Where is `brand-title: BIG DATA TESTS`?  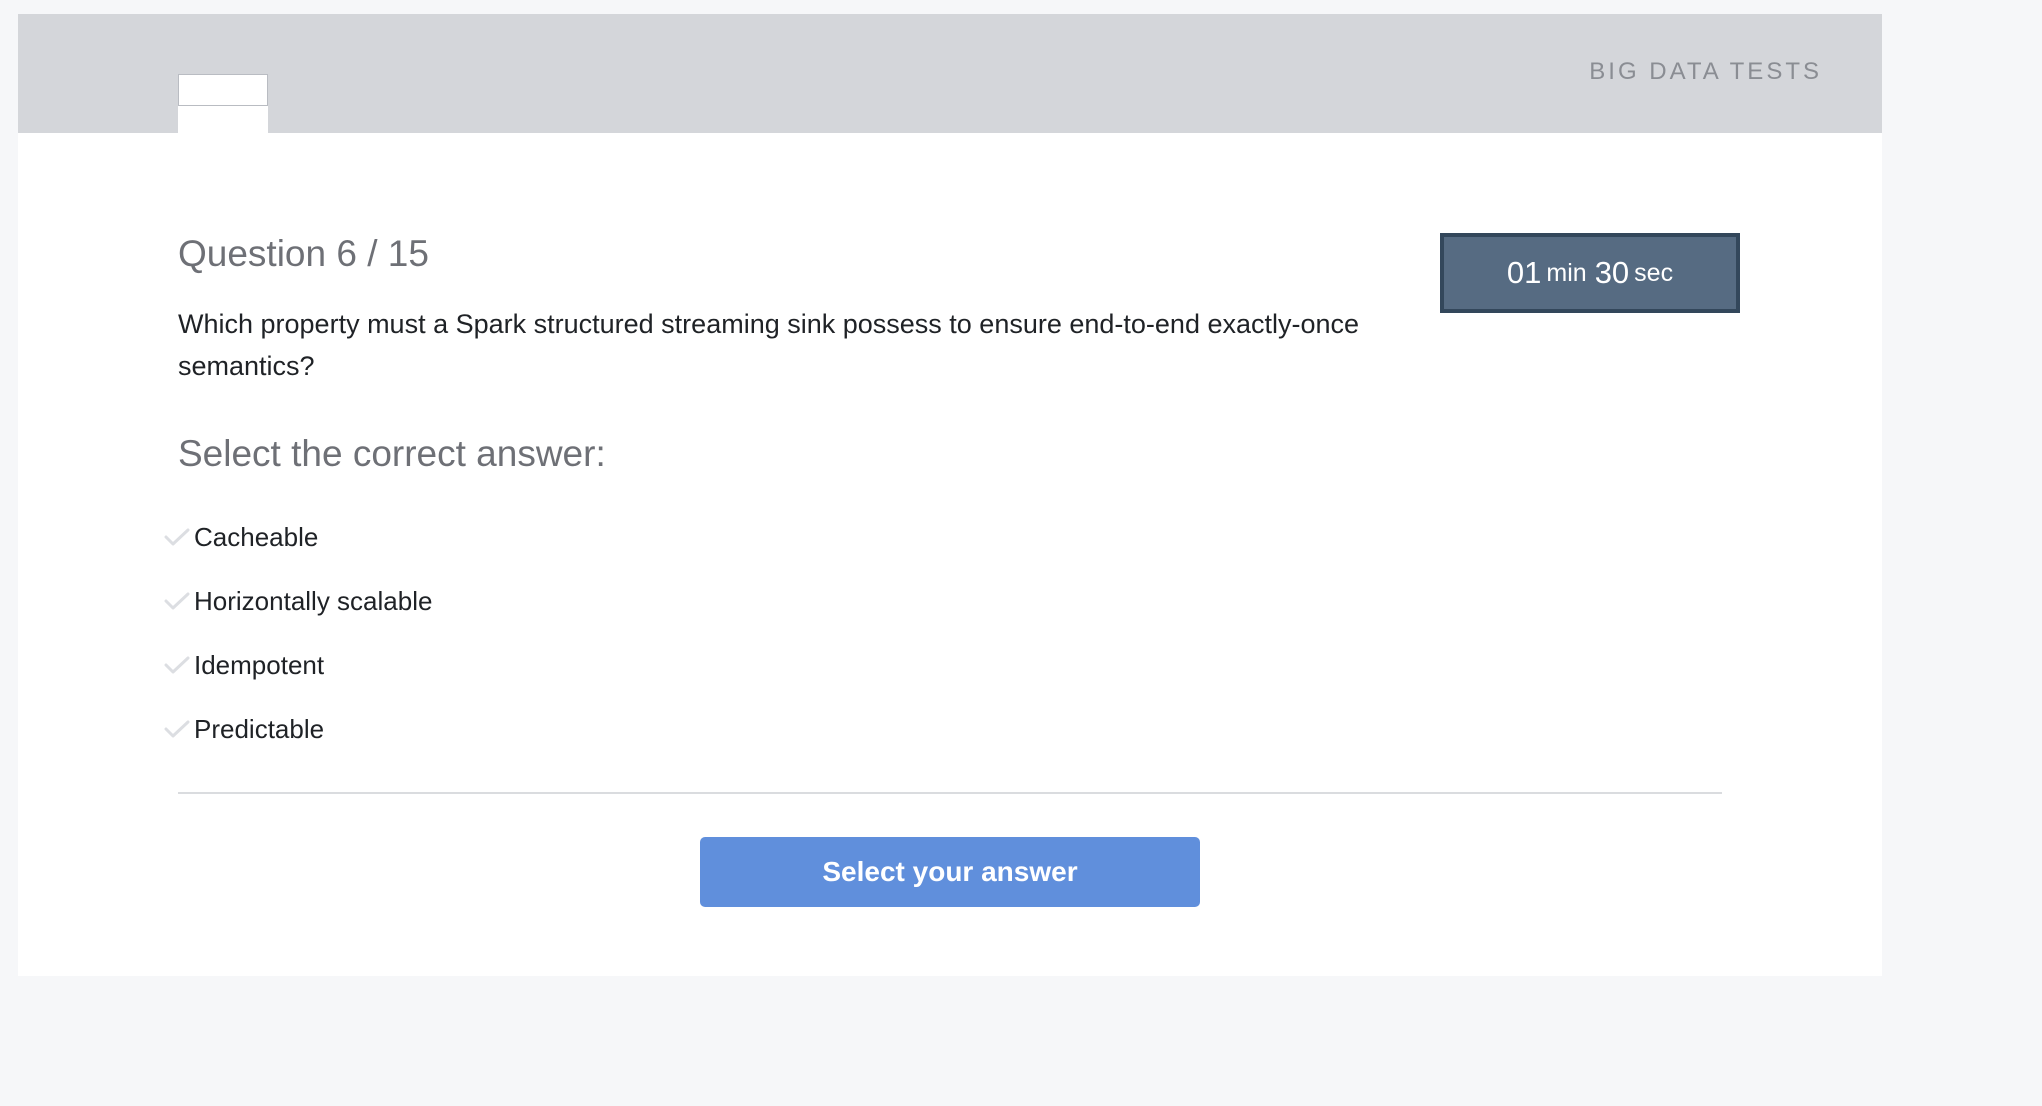 brand-title: BIG DATA TESTS is located at coordinates (1705, 71).